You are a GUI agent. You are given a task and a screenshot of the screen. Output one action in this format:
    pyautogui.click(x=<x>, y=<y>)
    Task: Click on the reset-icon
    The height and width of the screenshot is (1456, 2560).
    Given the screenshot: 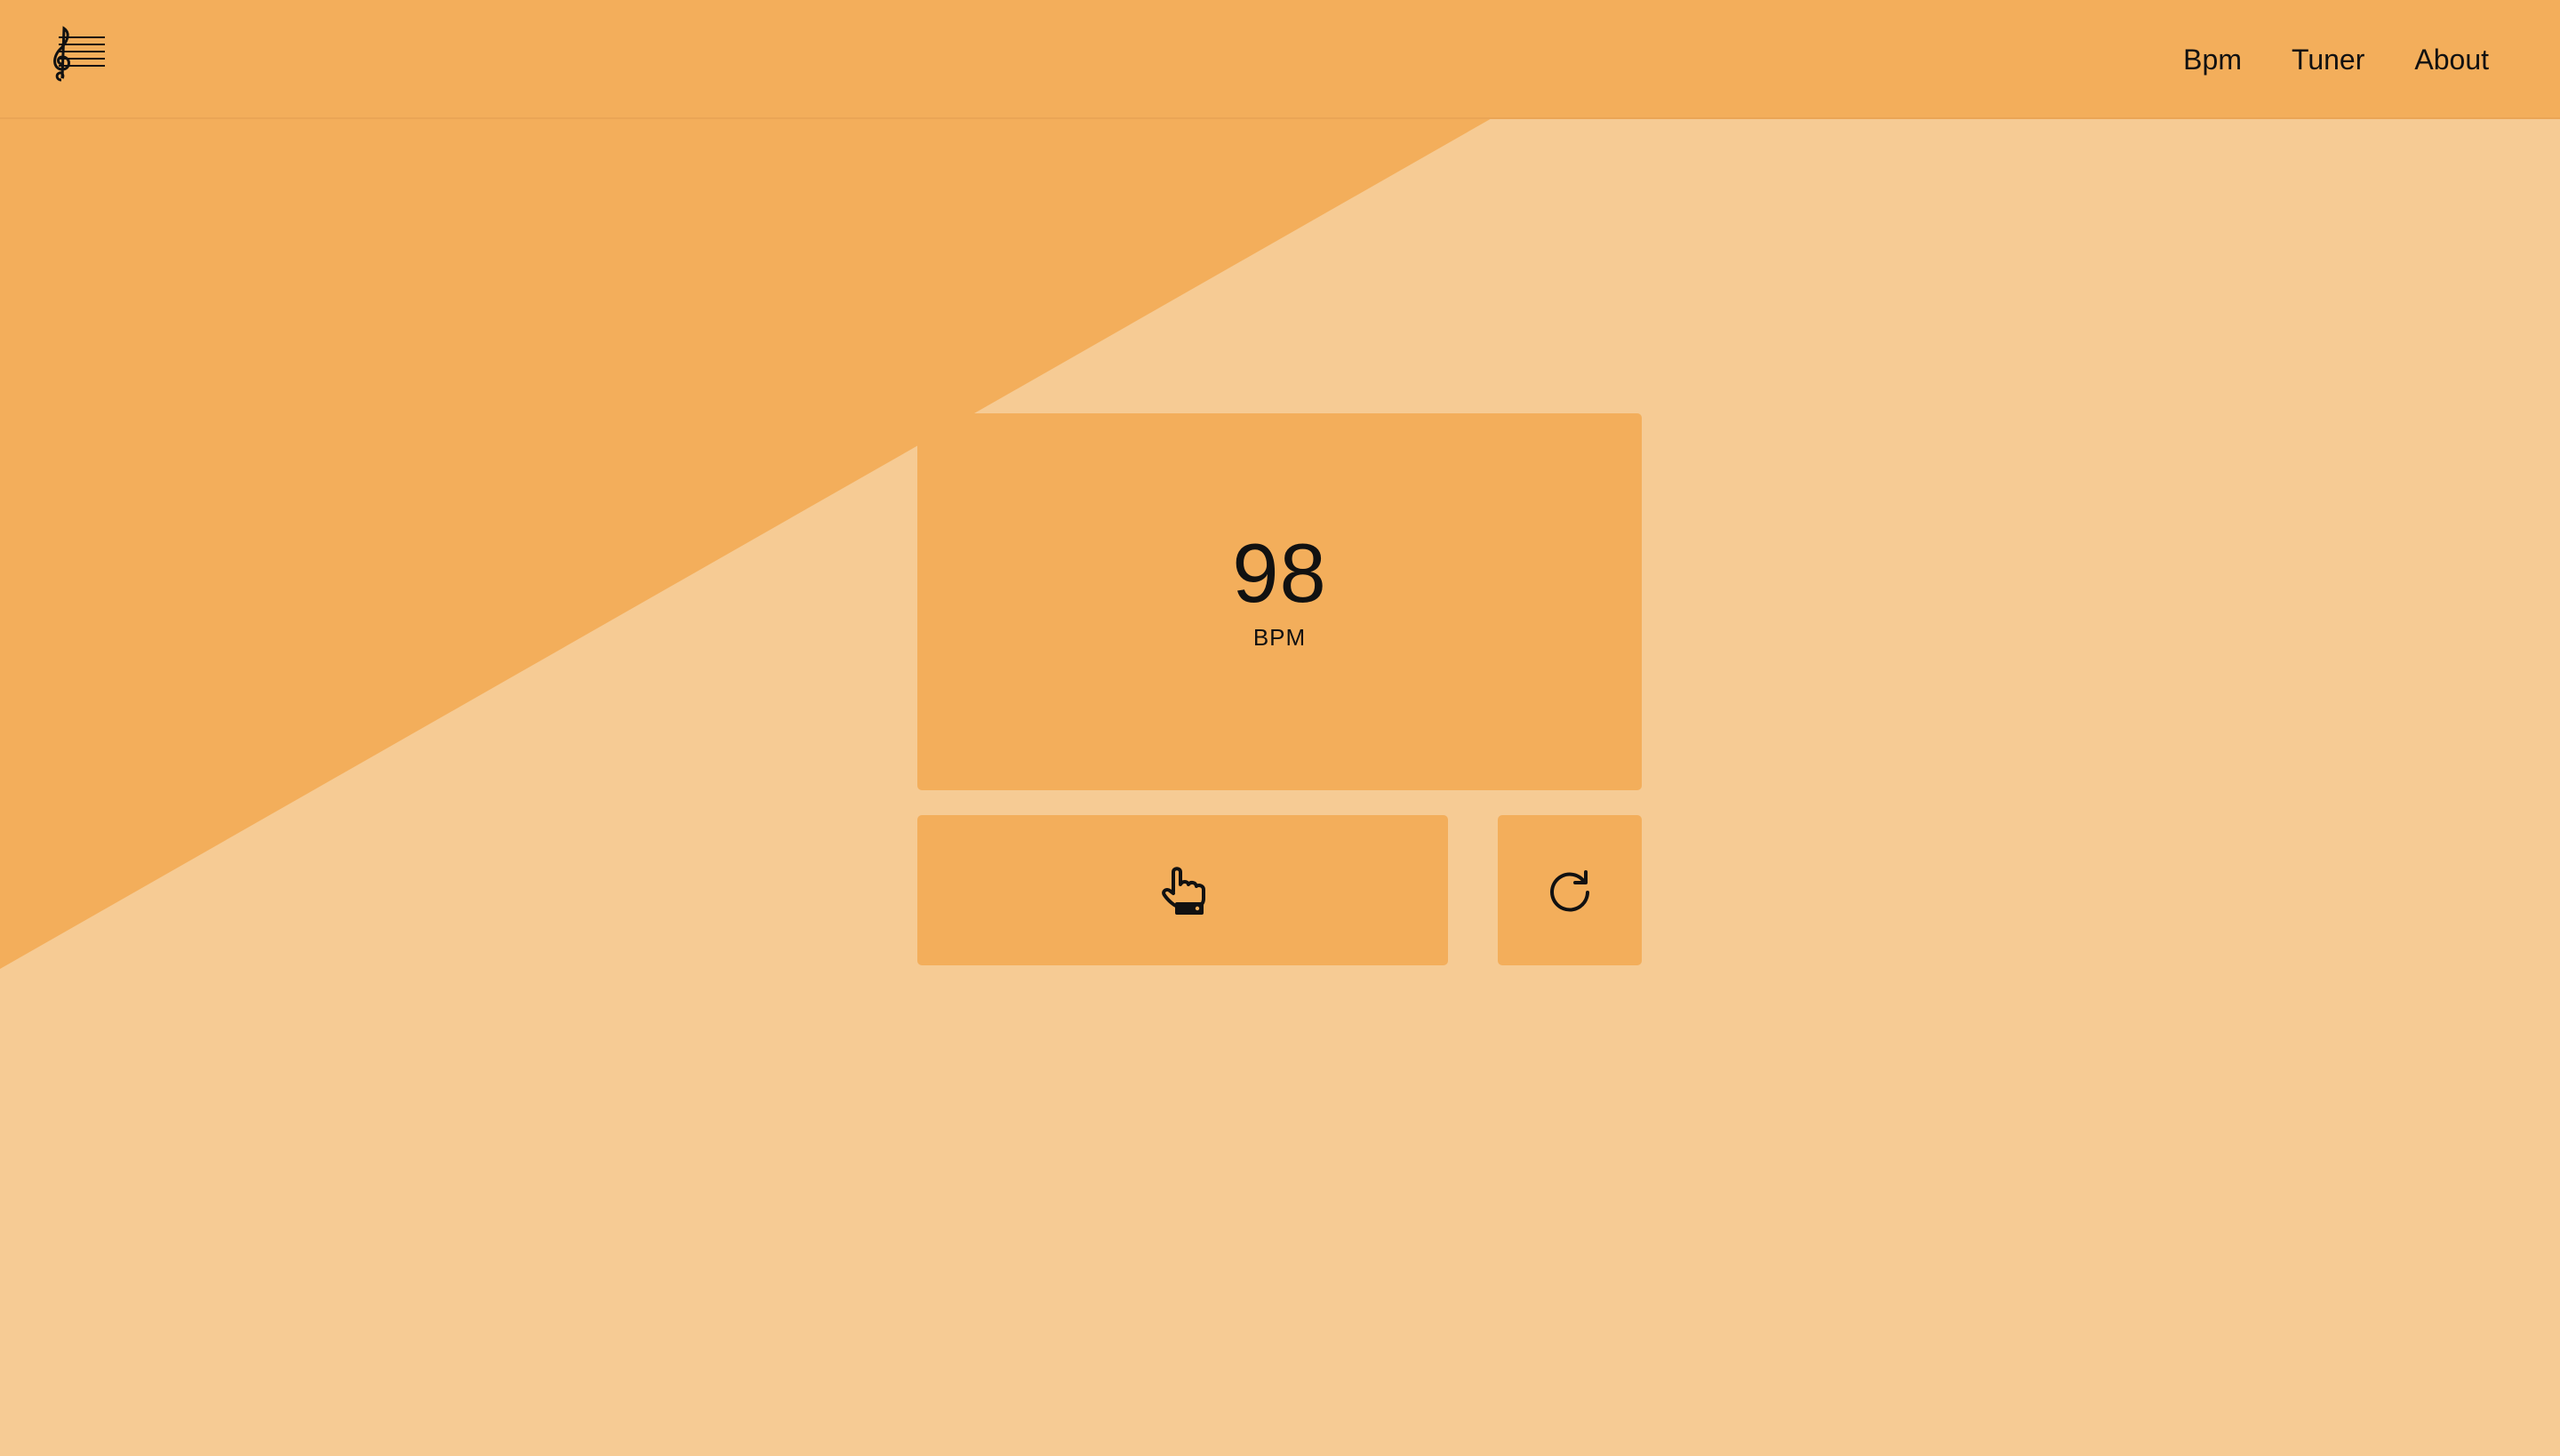 What is the action you would take?
    pyautogui.click(x=1570, y=891)
    